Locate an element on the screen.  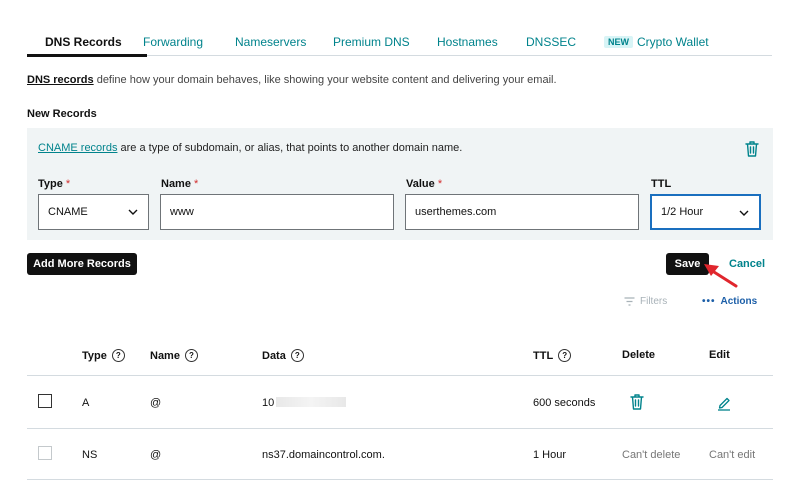
new-records-title: New Records is located at coordinates (62, 114).